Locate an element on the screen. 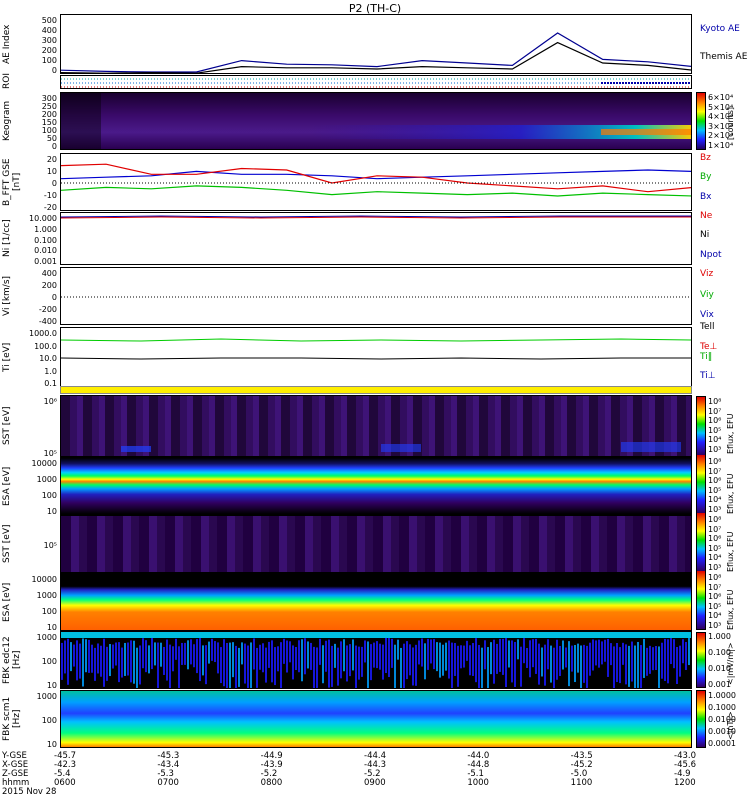 The height and width of the screenshot is (800, 750). esa2-image is located at coordinates (376, 602).